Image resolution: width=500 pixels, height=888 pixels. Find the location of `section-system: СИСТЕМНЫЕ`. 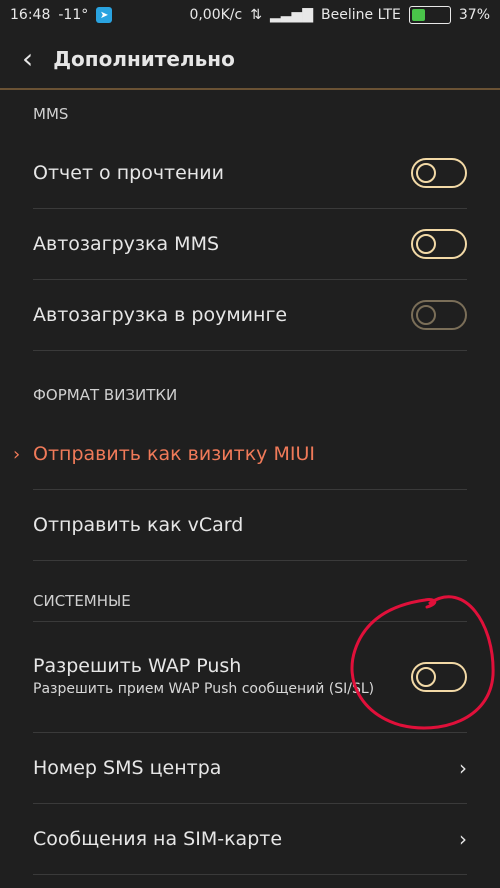

section-system: СИСТЕМНЫЕ is located at coordinates (250, 601).